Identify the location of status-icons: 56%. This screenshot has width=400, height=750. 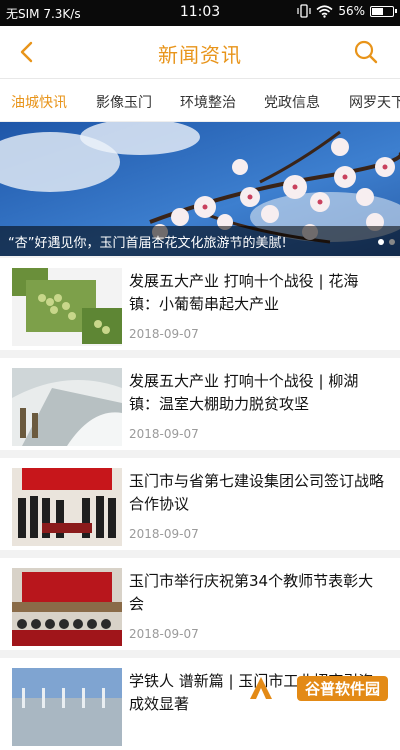
(347, 11).